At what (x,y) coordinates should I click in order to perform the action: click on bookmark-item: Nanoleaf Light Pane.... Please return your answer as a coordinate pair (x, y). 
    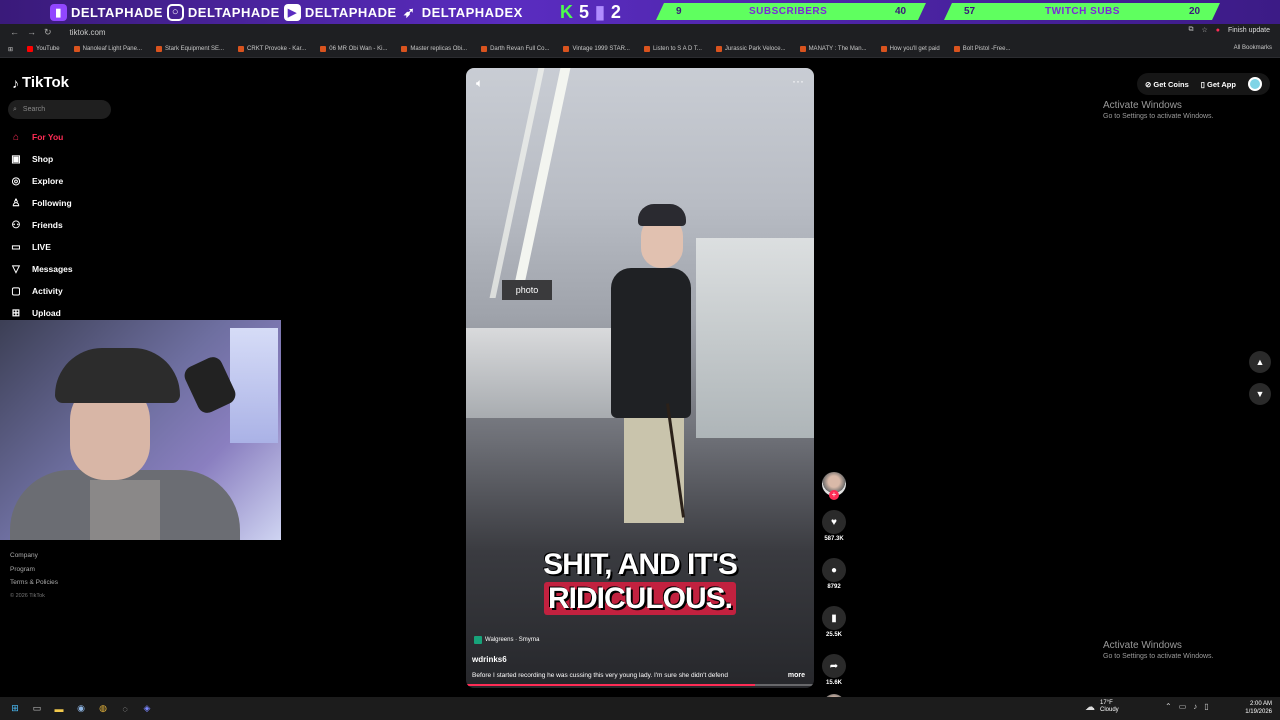
    Looking at the image, I should click on (107, 49).